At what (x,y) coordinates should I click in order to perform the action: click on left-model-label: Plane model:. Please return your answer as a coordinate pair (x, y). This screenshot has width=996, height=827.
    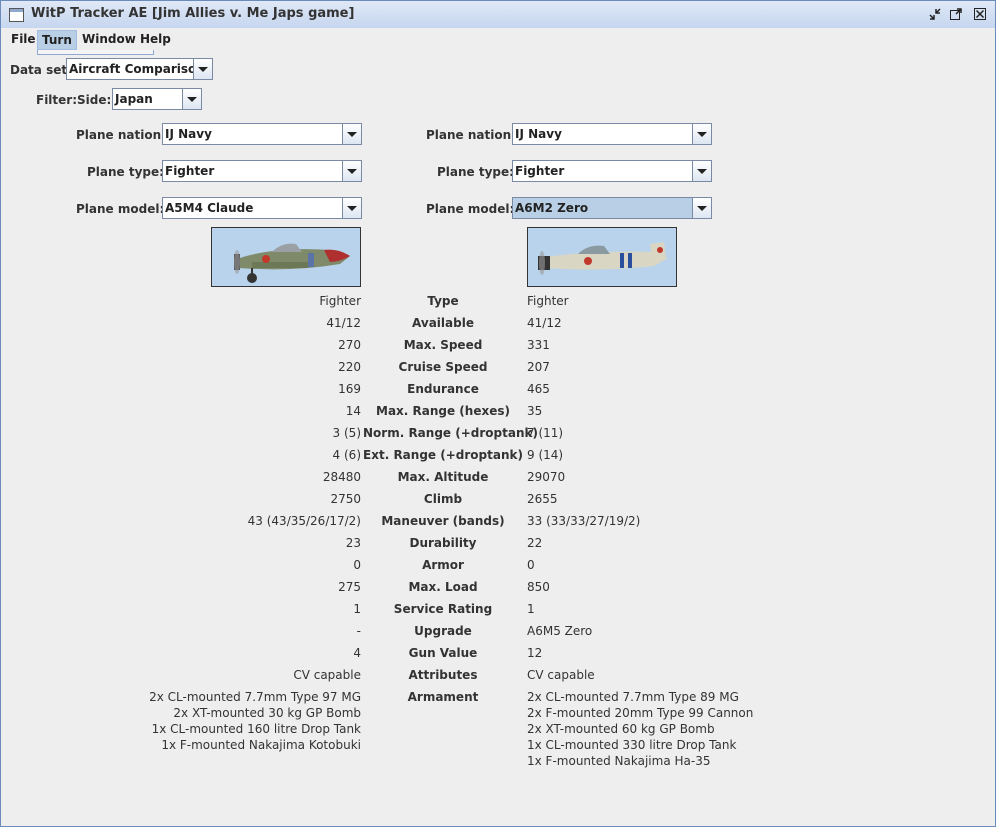
    Looking at the image, I should click on (120, 209).